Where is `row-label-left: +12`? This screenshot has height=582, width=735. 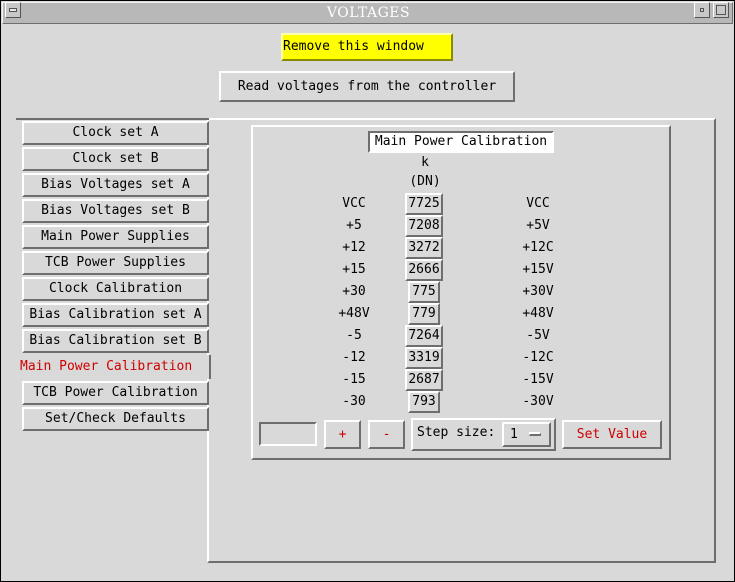
row-label-left: +12 is located at coordinates (354, 247).